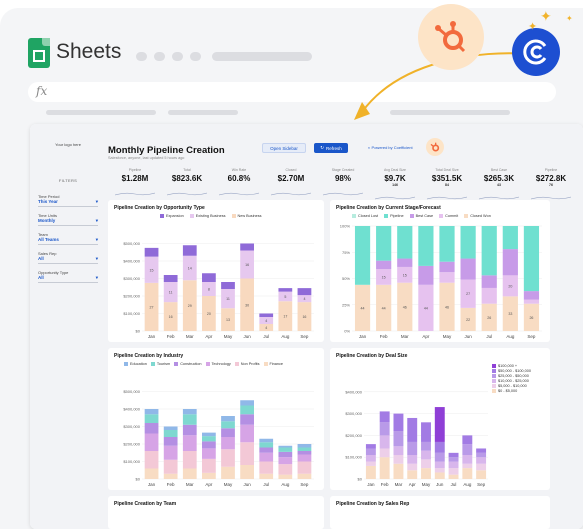 The width and height of the screenshot is (583, 529). I want to click on refresh-button: ↻ Refresh, so click(331, 148).